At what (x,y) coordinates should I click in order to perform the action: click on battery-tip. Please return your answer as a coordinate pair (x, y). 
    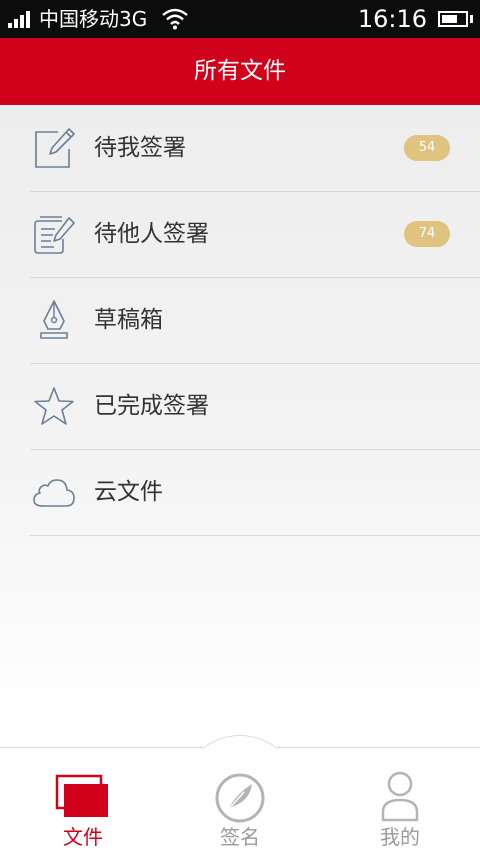
    Looking at the image, I should click on (471, 19).